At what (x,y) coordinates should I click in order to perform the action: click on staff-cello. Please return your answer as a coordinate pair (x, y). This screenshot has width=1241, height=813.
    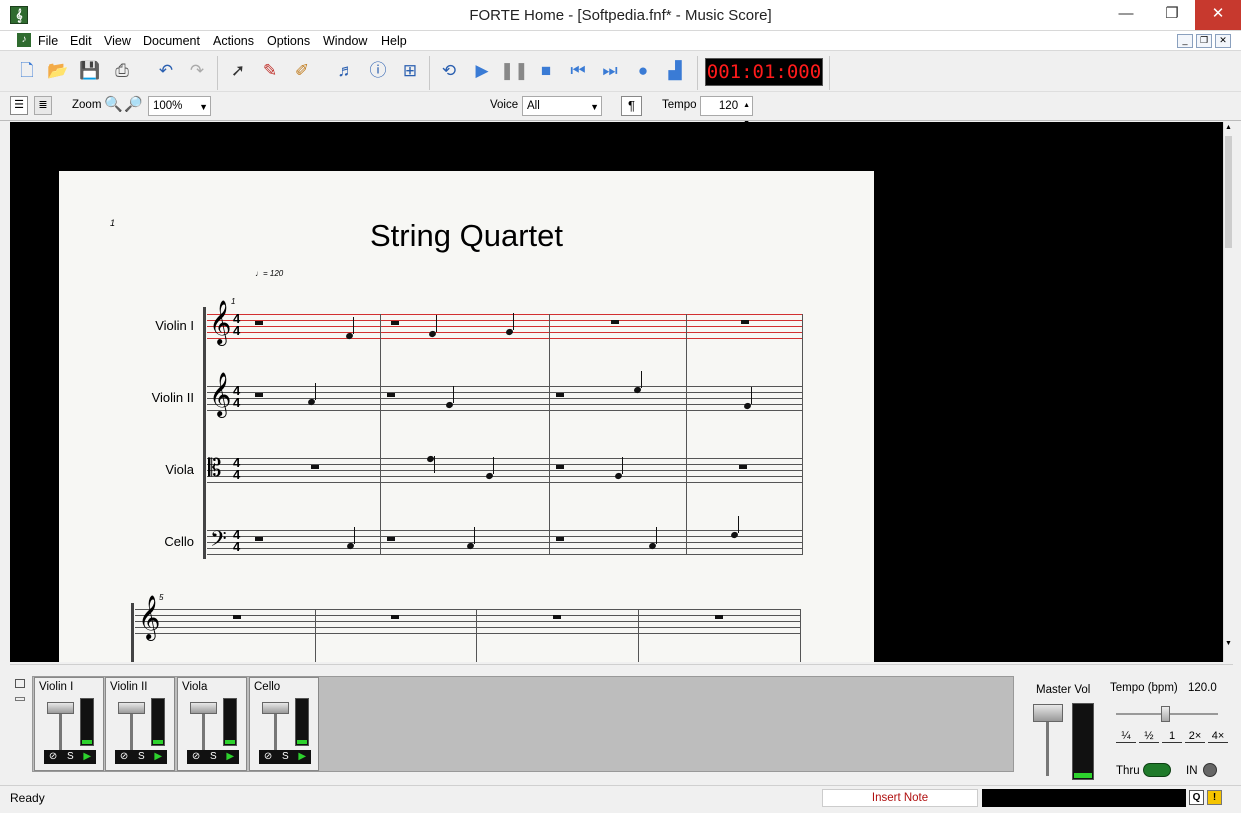
    Looking at the image, I should click on (505, 542).